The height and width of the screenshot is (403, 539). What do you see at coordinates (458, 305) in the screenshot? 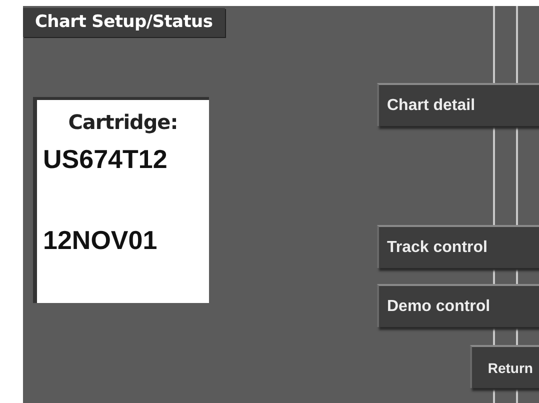
I see `button: Demo control` at bounding box center [458, 305].